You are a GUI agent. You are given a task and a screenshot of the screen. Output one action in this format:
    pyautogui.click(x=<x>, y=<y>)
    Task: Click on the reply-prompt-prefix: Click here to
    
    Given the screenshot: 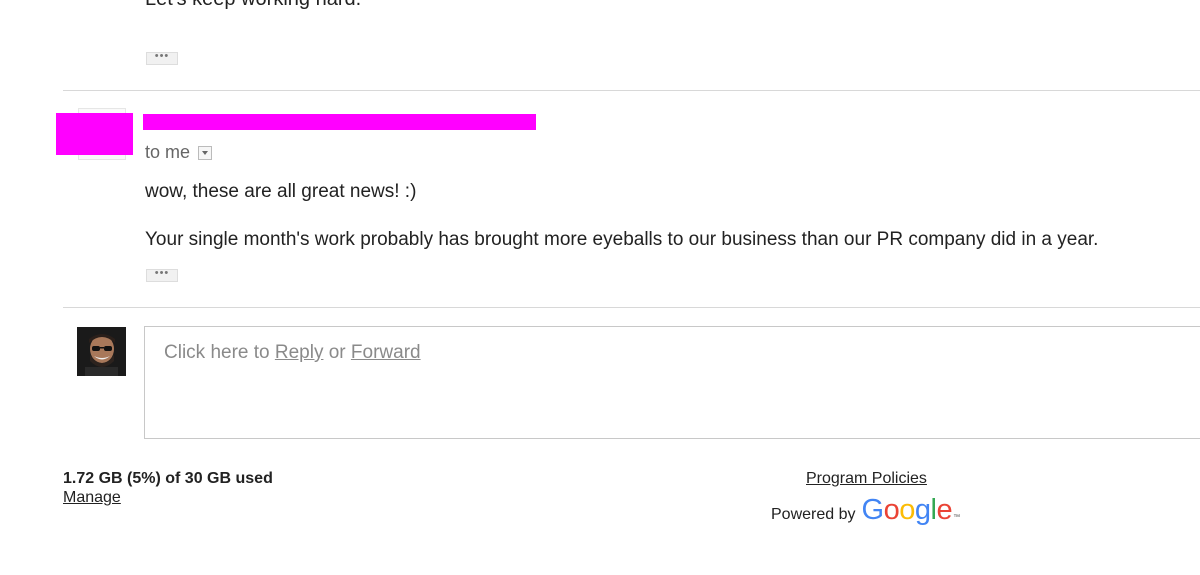 What is the action you would take?
    pyautogui.click(x=219, y=352)
    